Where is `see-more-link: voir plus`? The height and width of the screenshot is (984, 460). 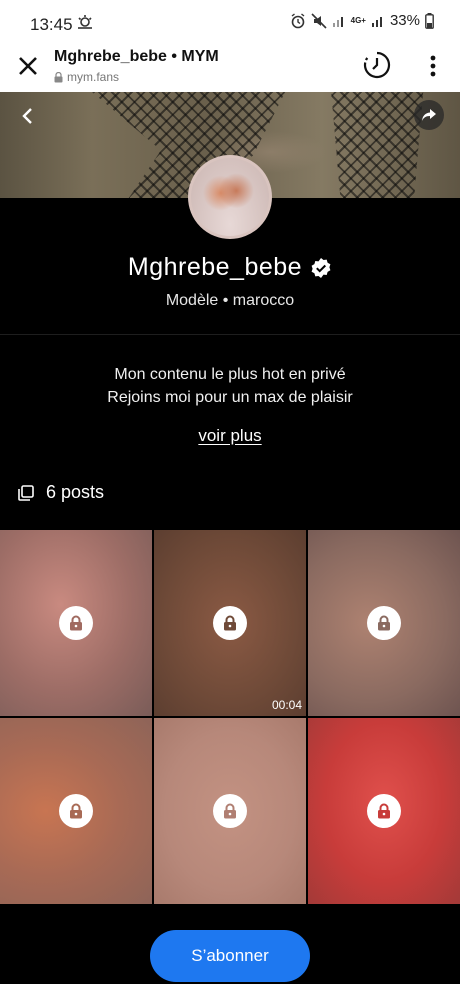
see-more-link: voir plus is located at coordinates (229, 435).